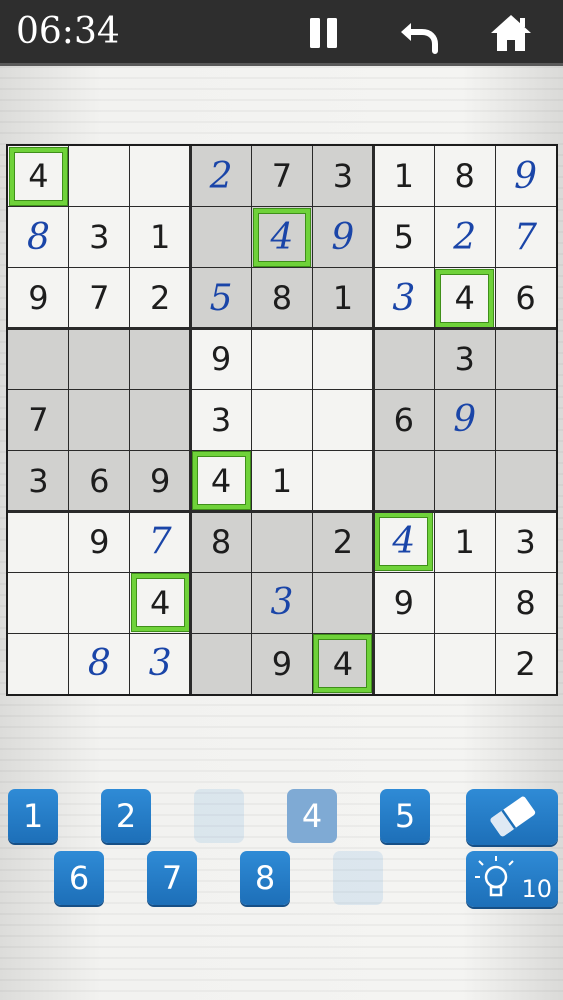 The height and width of the screenshot is (1000, 563). I want to click on board-cell-r9c5: 9, so click(282, 663).